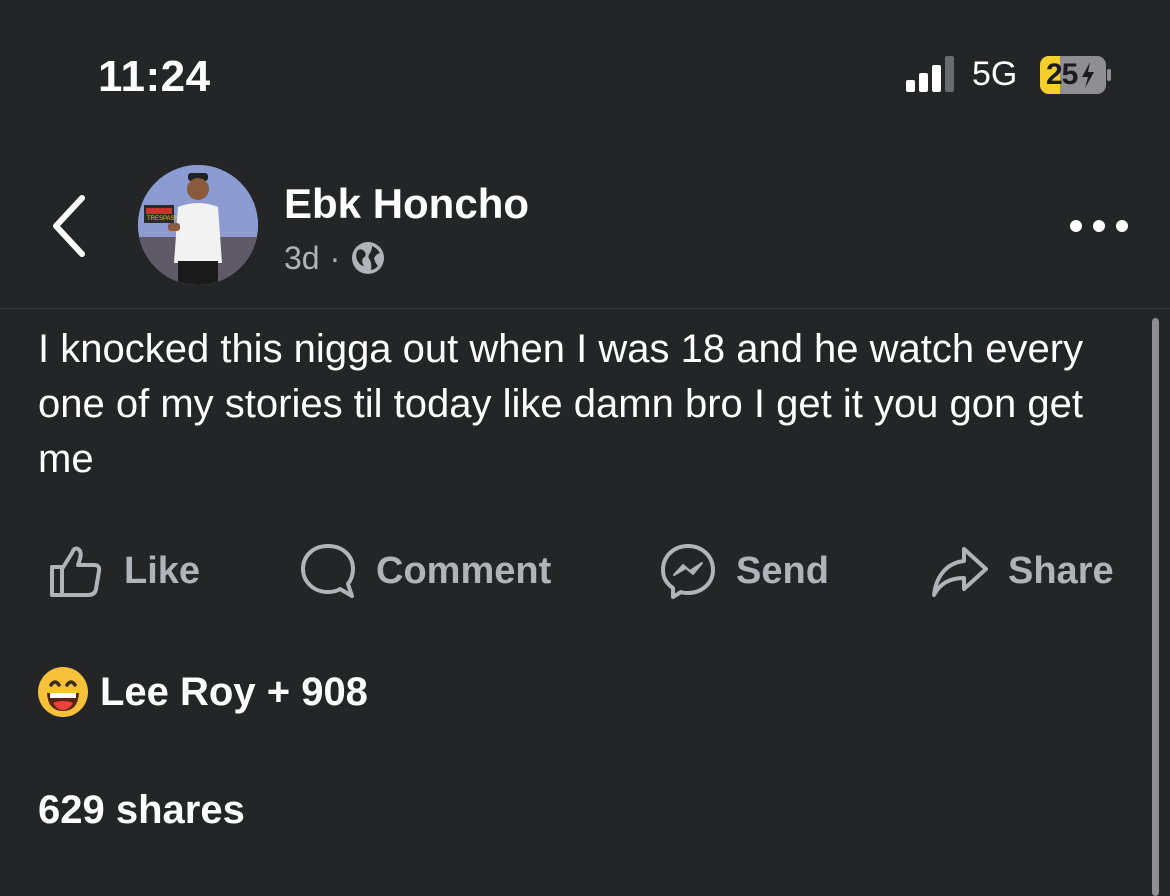  Describe the element at coordinates (406, 204) in the screenshot. I see `author-name: Ebk Honcho` at that location.